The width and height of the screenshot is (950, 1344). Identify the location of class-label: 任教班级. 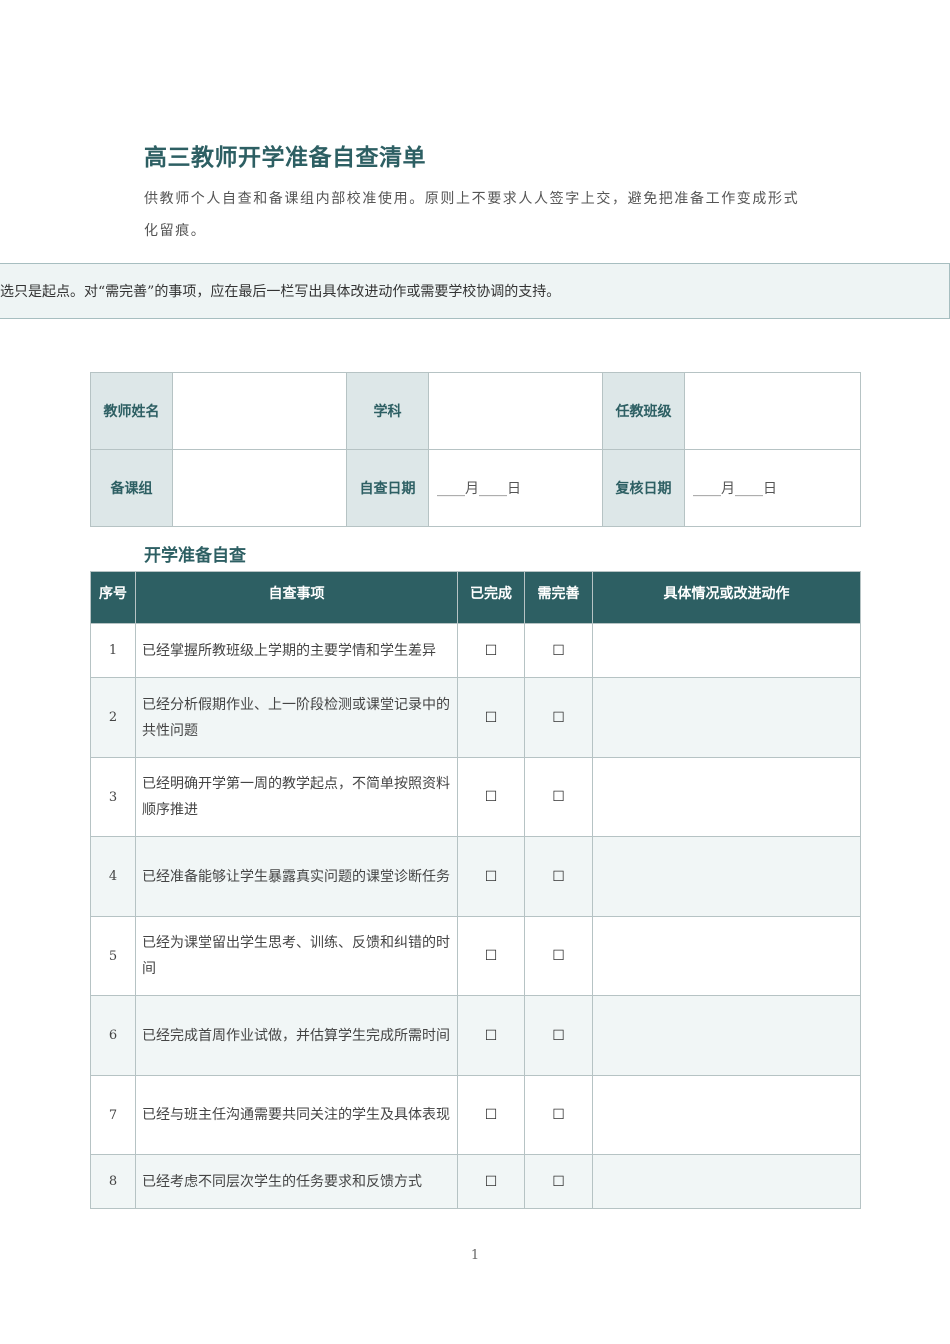
(643, 411).